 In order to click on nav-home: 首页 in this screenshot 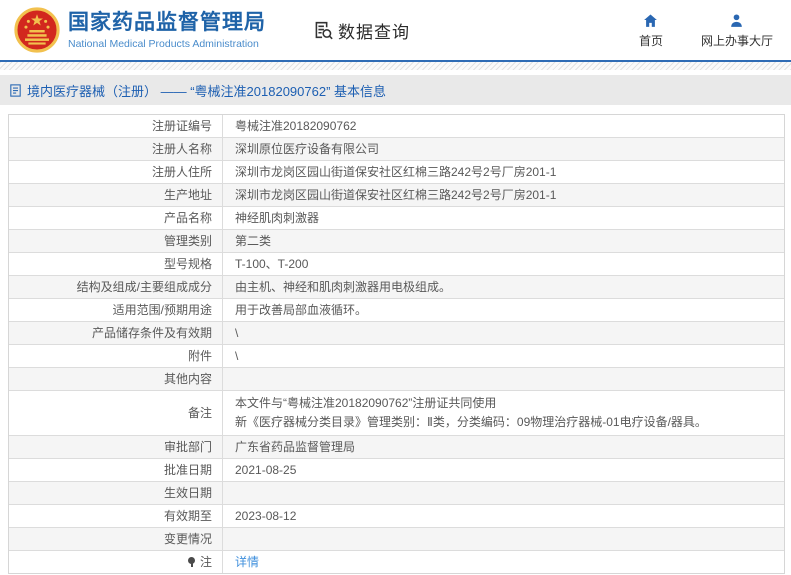, I will do `click(651, 30)`.